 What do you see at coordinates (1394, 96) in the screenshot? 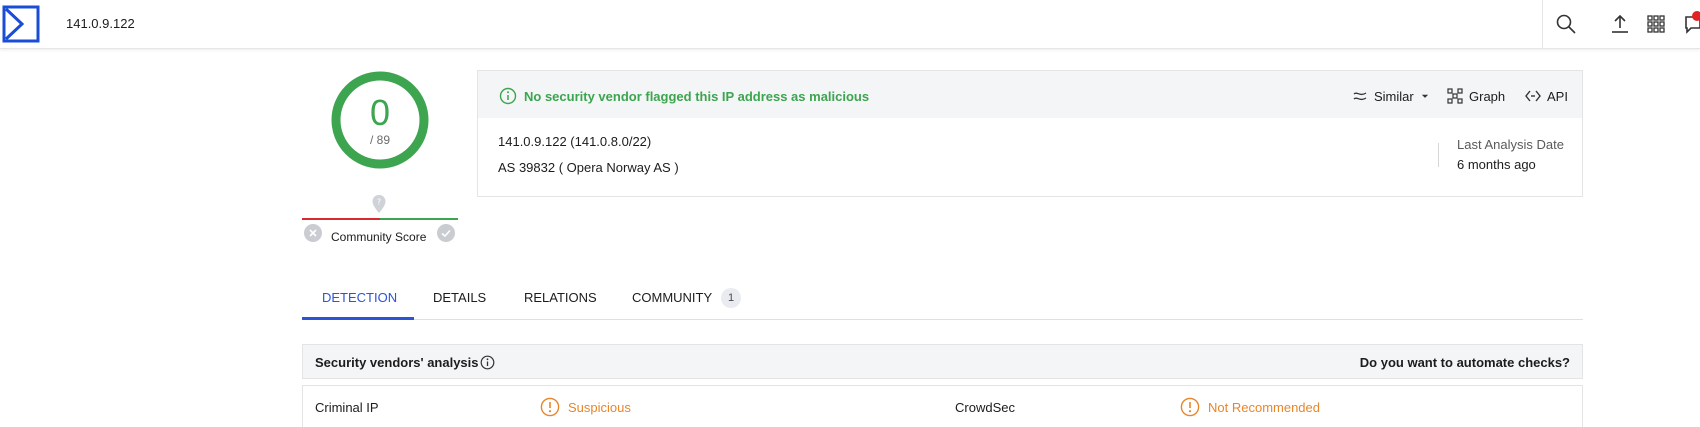
I see `similar-label: Similar` at bounding box center [1394, 96].